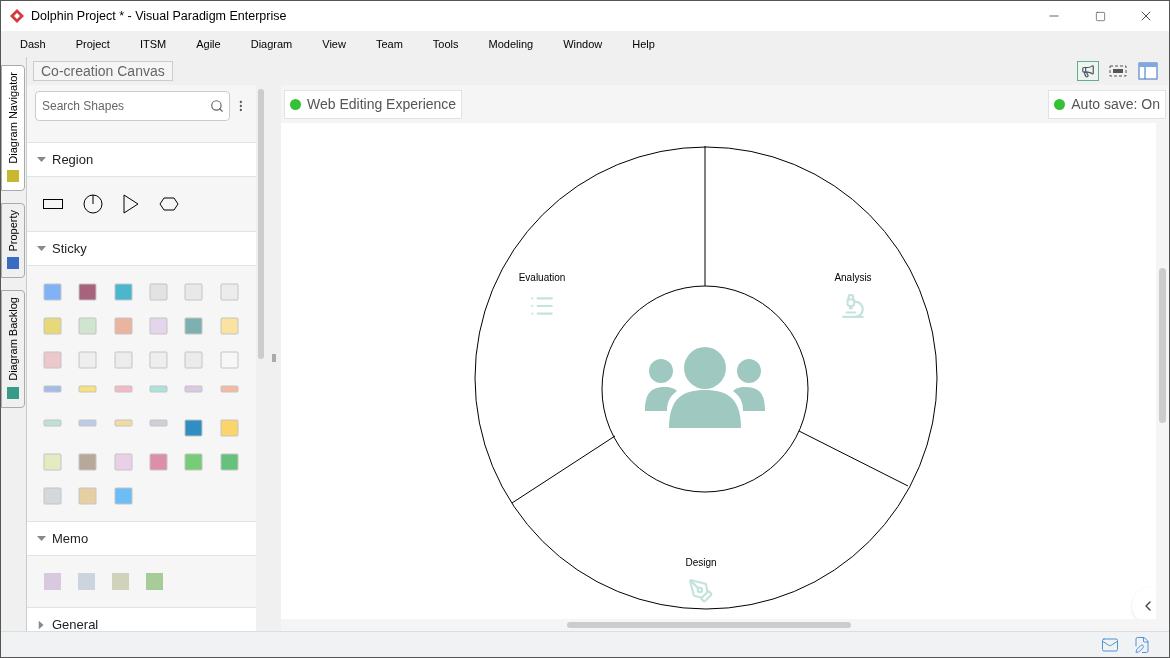  I want to click on search-field: Search Shapes, so click(133, 106).